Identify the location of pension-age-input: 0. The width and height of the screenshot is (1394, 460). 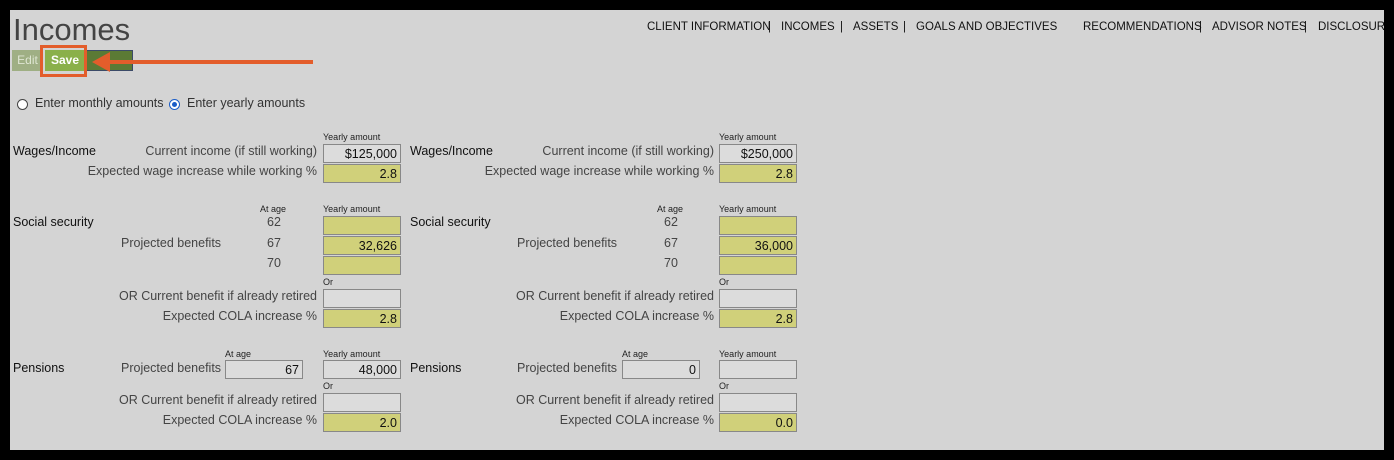
(661, 369).